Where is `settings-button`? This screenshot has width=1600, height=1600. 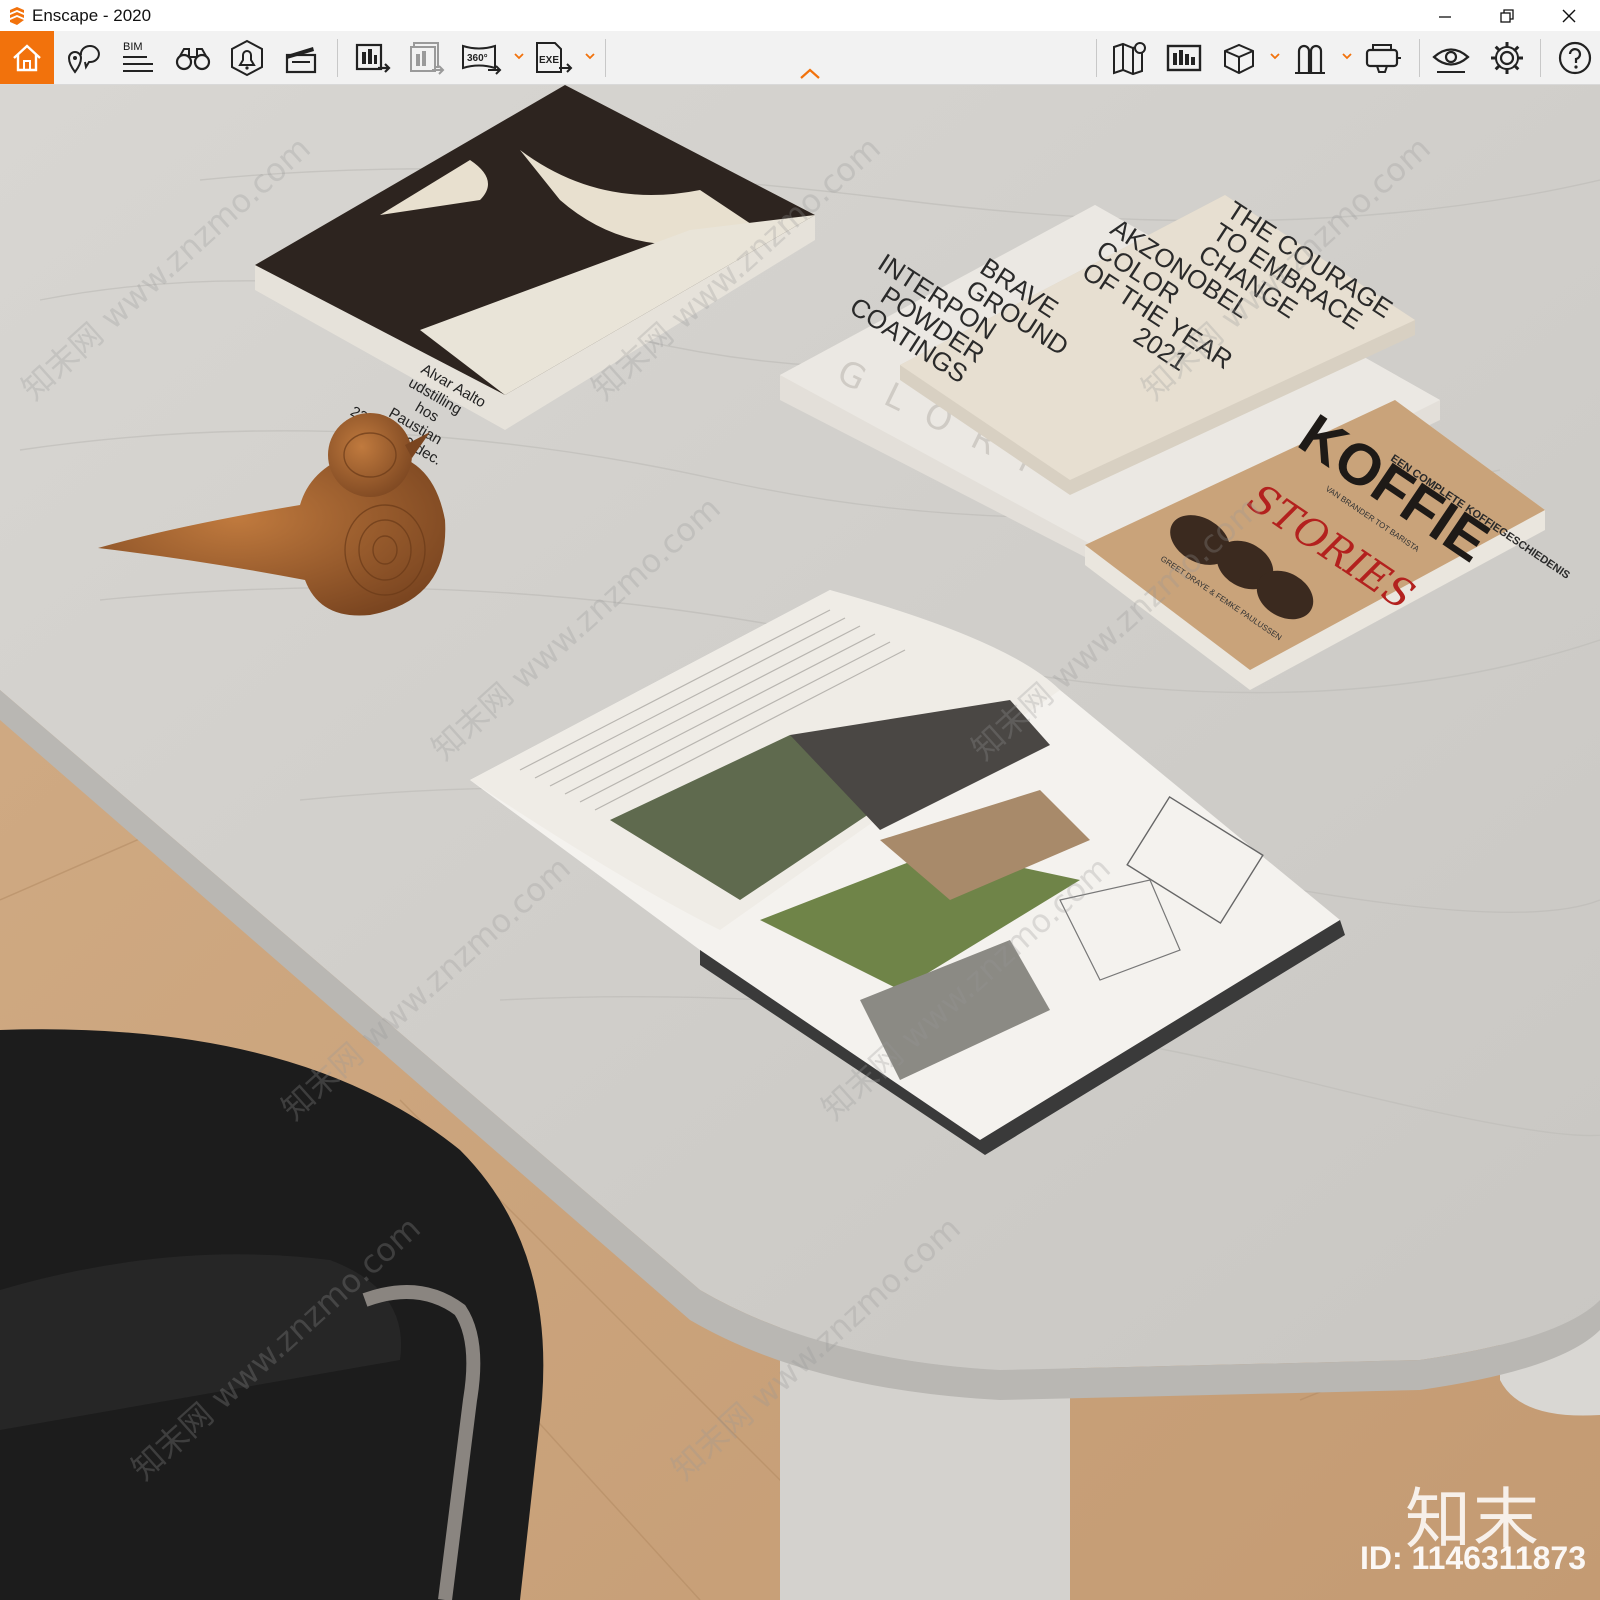 settings-button is located at coordinates (1507, 58).